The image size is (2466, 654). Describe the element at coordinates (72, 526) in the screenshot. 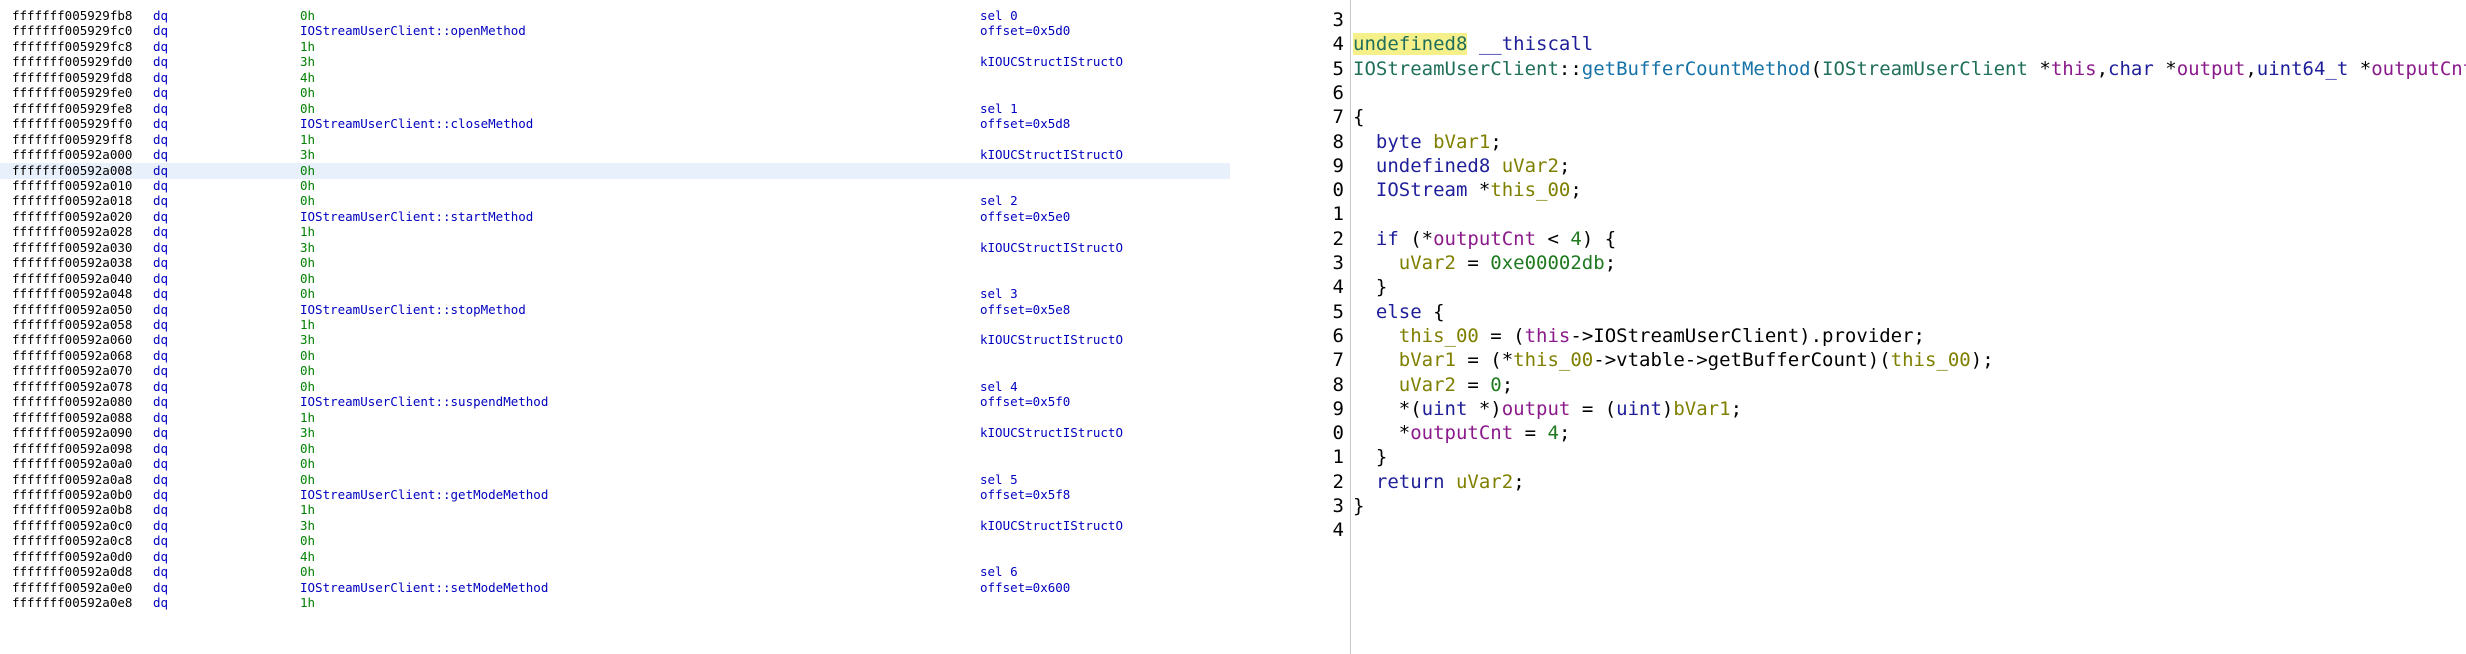

I see `listing-address: fffffff00592a0c0` at that location.